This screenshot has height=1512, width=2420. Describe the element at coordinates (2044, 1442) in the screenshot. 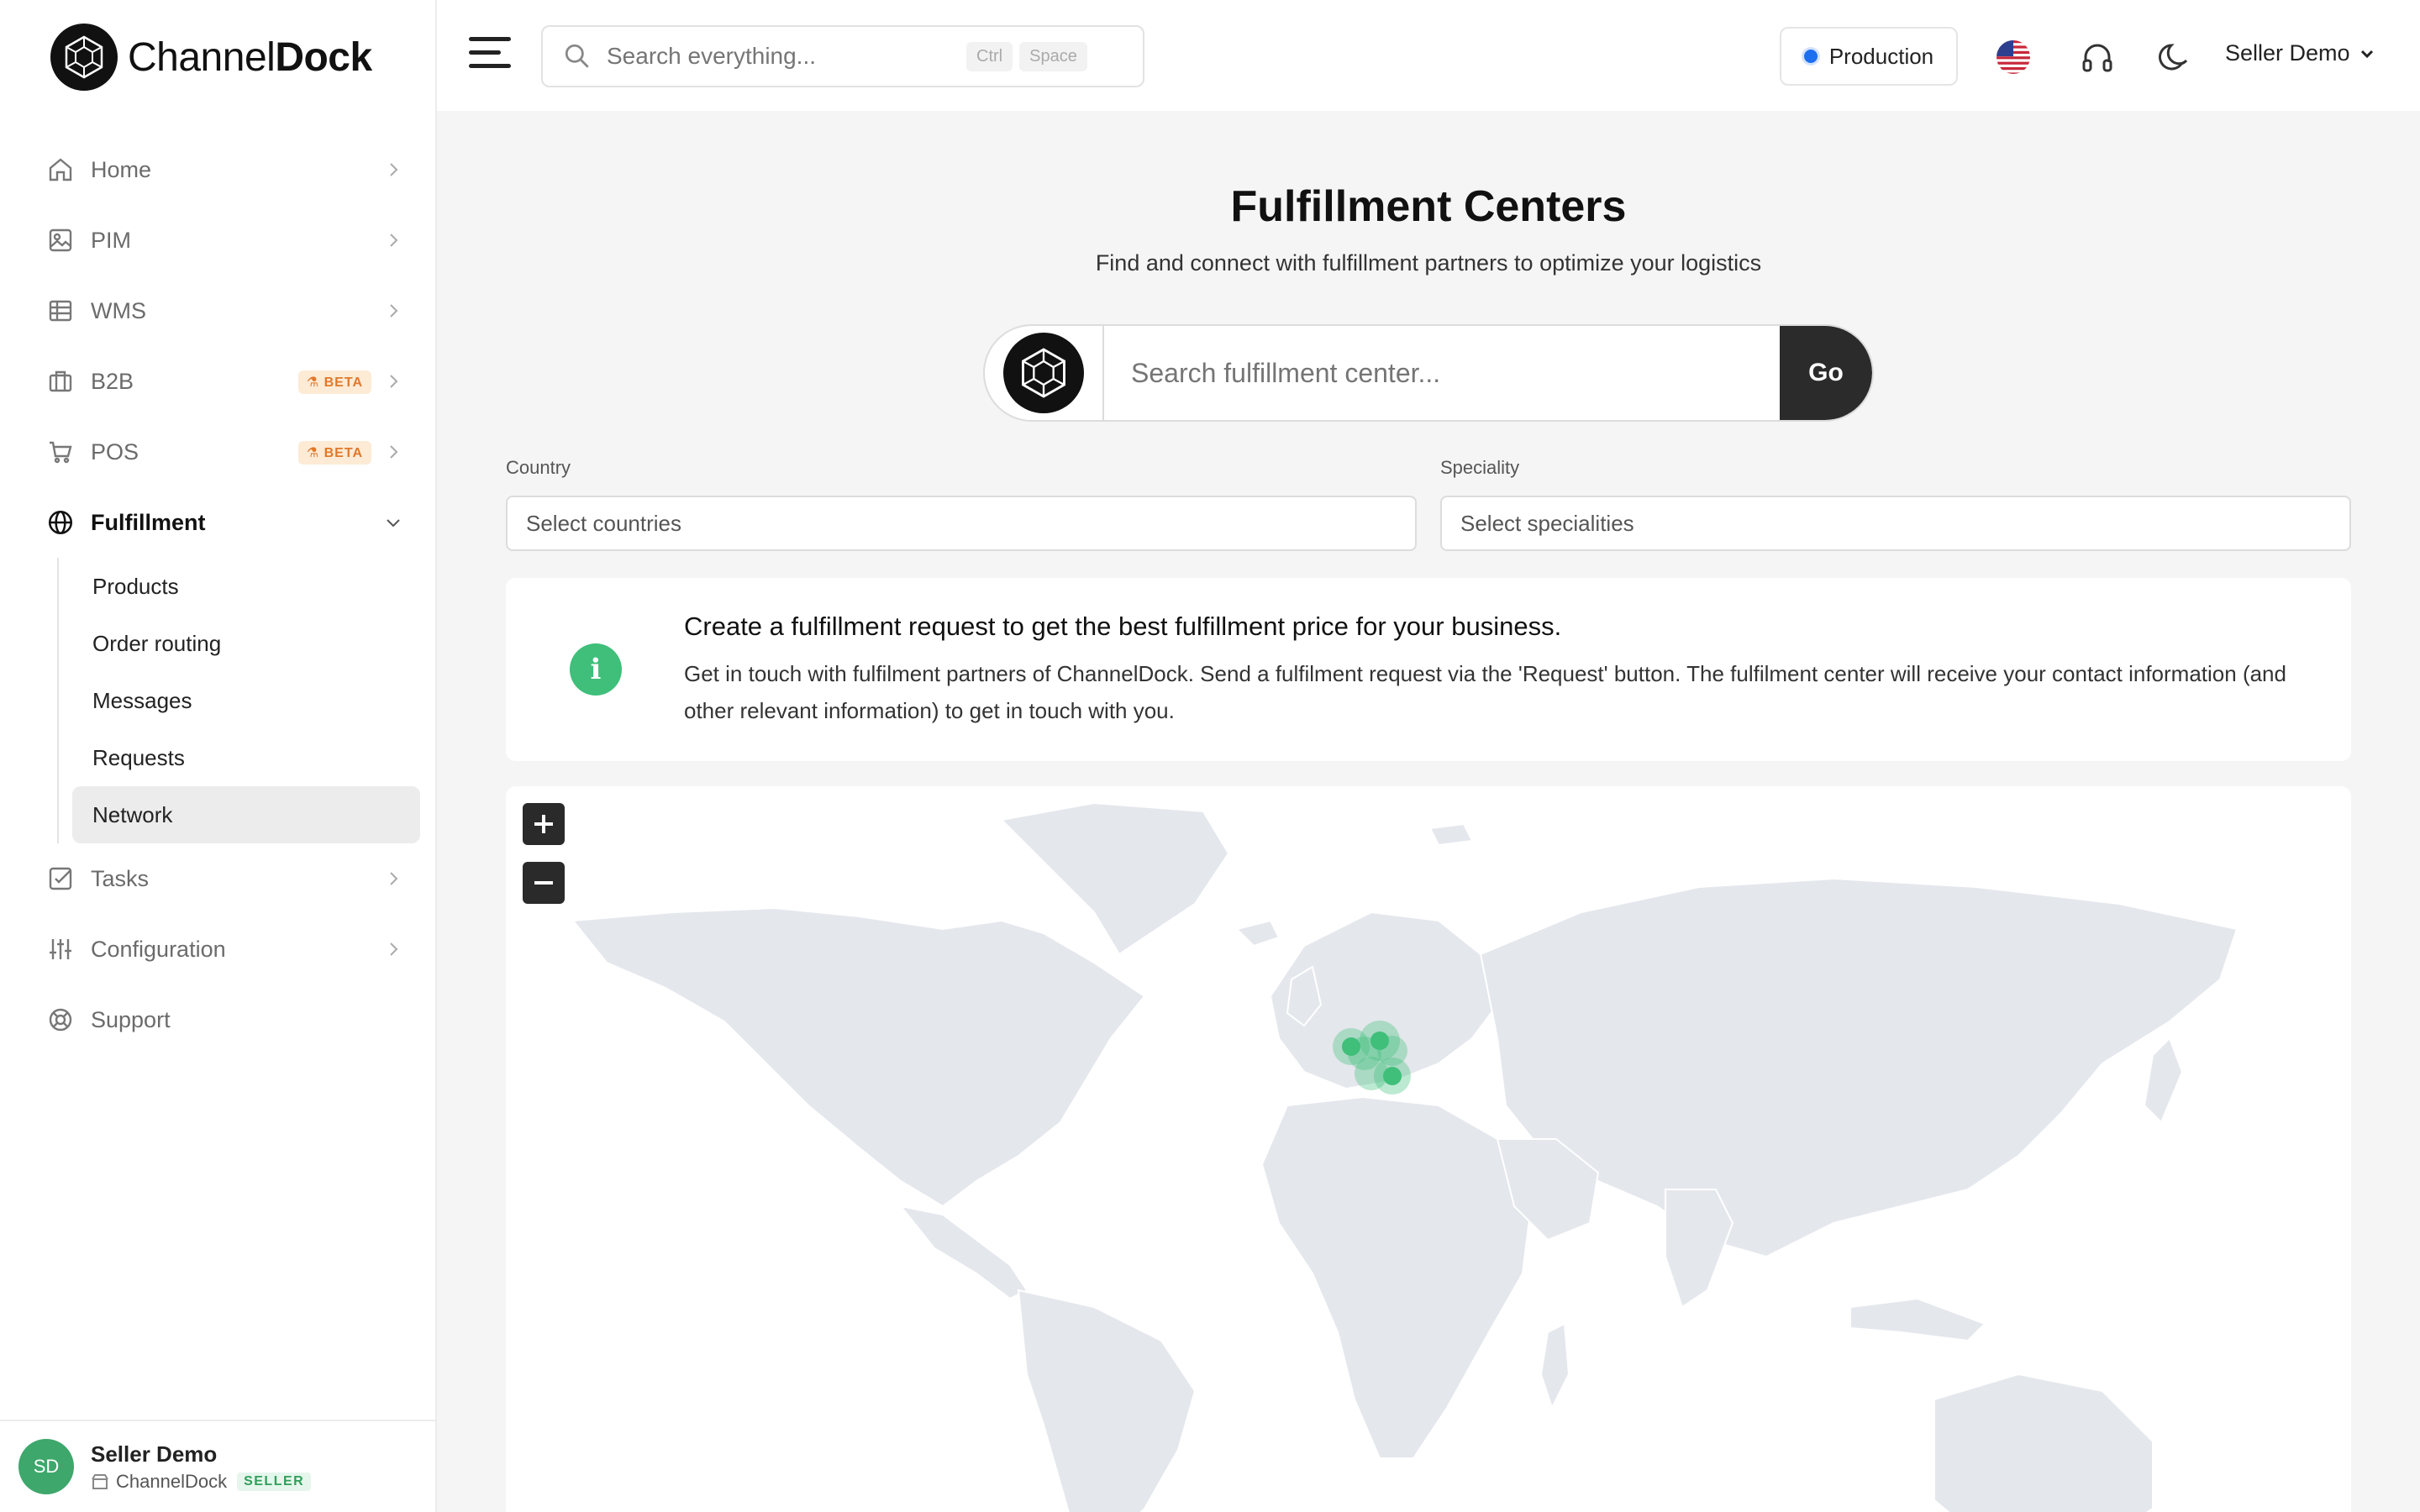

I see `map-region-australia` at that location.